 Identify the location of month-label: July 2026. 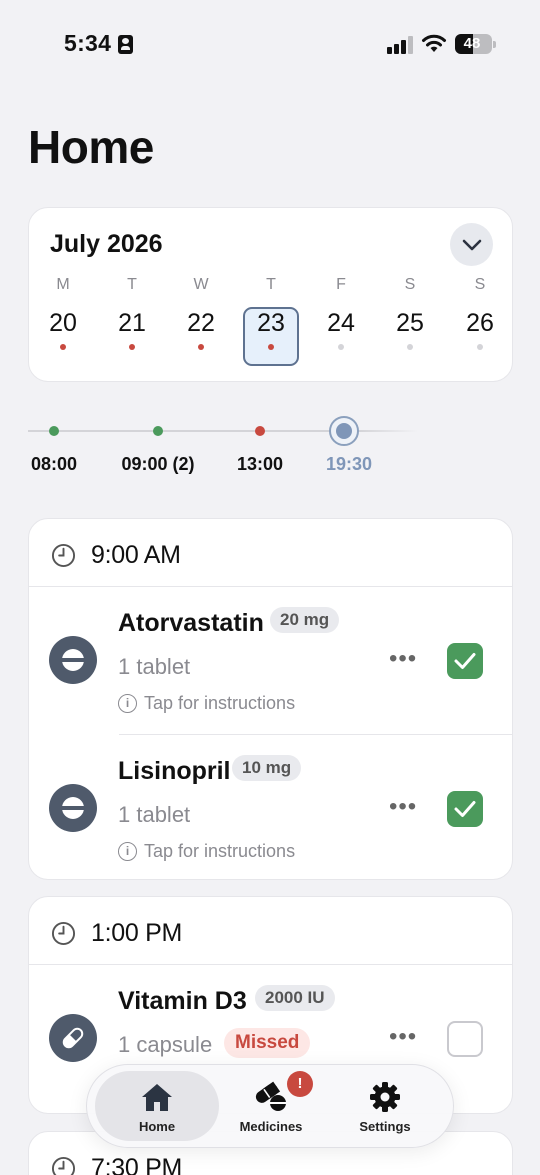
(106, 244).